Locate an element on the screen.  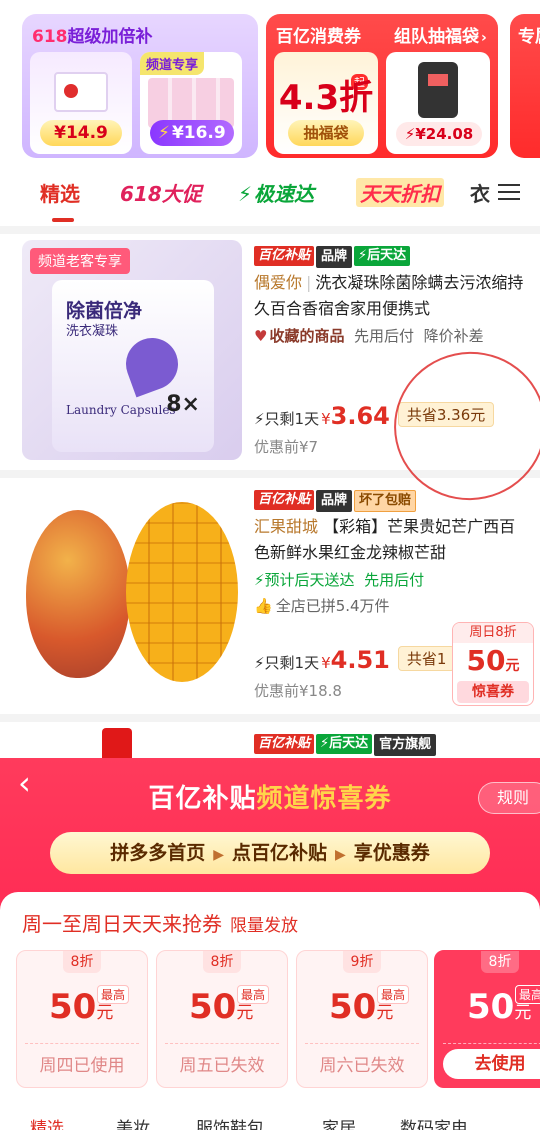
product-title: 汇果甜城 【彩箱】芒果贵妃芒广西百色新鲜水果红金龙辣椒芒甜 is located at coordinates (392, 540).